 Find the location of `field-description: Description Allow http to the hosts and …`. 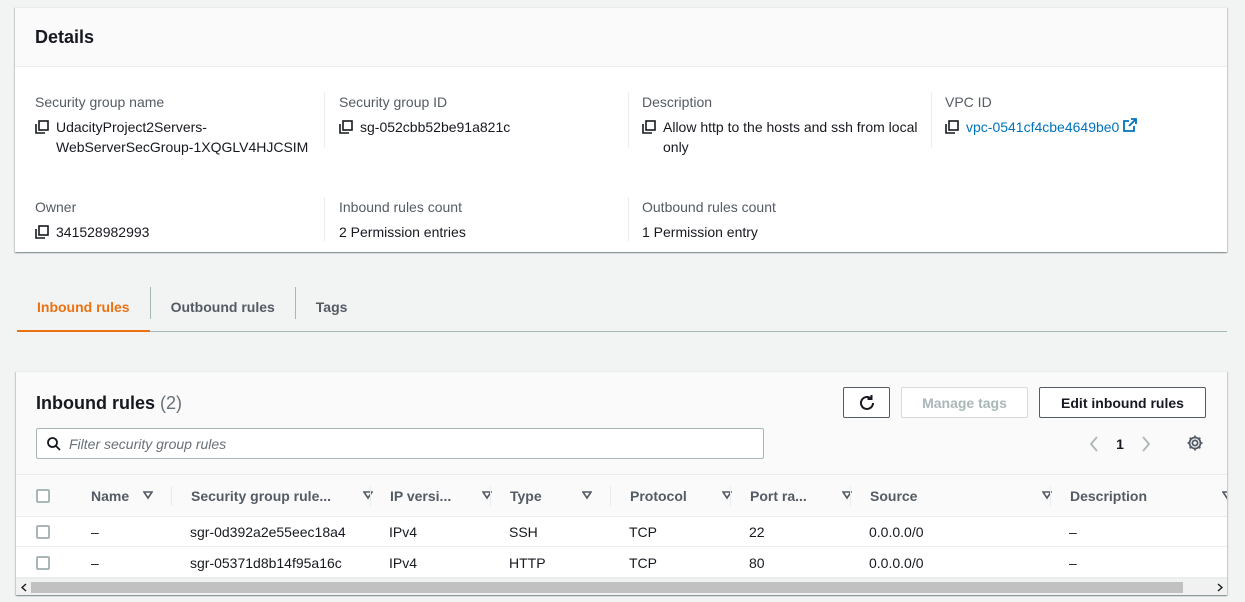

field-description: Description Allow http to the hosts and … is located at coordinates (787, 123).